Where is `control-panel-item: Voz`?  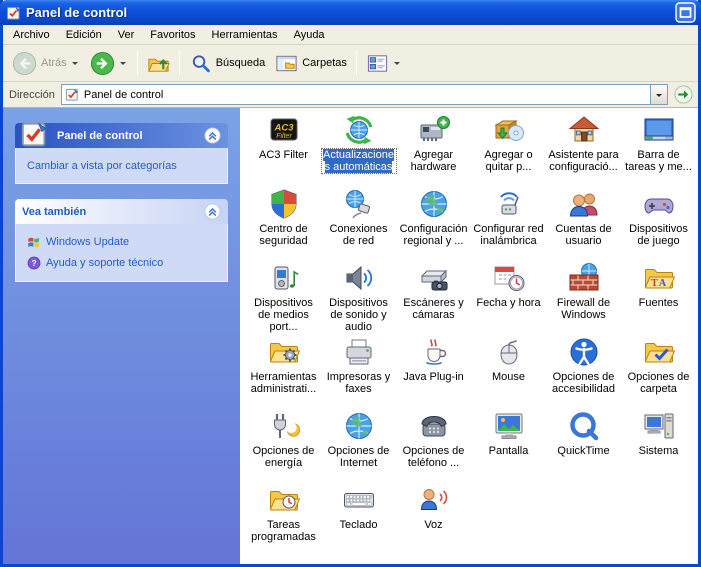
control-panel-item: Voz is located at coordinates (433, 519).